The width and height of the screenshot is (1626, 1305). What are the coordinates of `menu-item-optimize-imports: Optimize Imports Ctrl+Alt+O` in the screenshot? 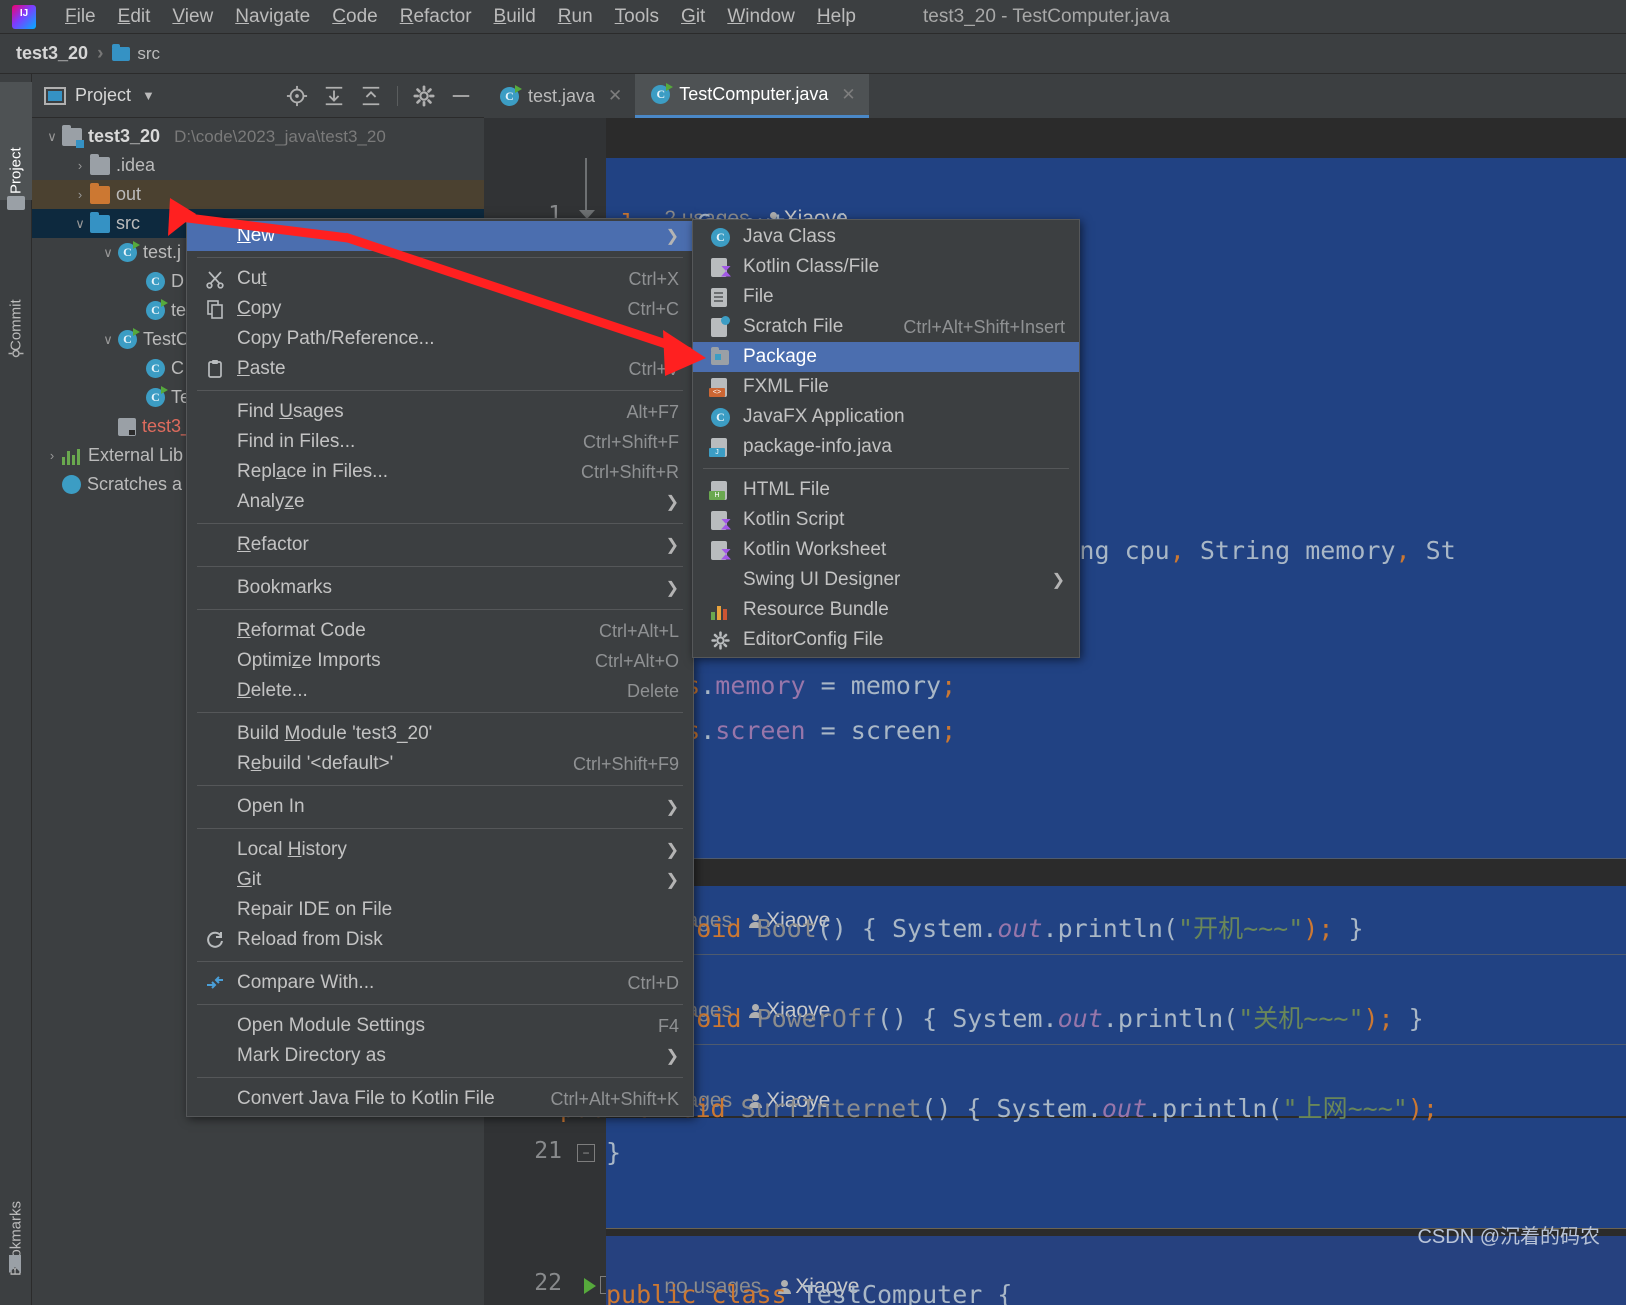 It's located at (440, 661).